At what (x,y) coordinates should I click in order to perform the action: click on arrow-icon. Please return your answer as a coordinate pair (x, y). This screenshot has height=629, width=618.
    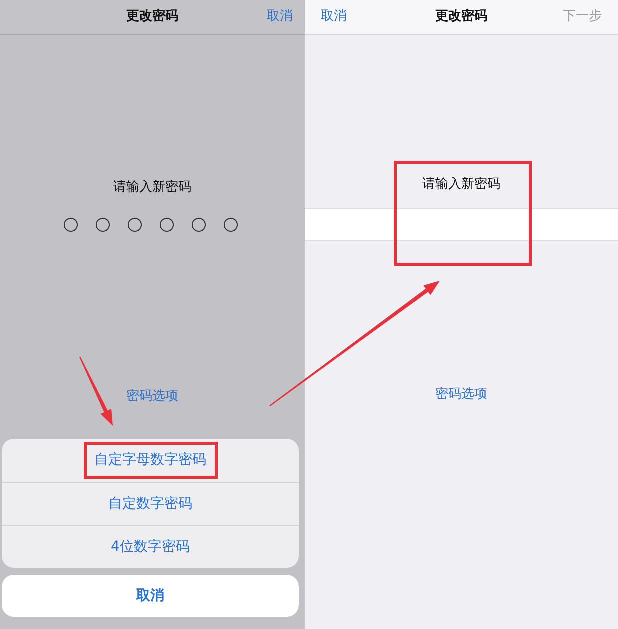
    Looking at the image, I should click on (96, 391).